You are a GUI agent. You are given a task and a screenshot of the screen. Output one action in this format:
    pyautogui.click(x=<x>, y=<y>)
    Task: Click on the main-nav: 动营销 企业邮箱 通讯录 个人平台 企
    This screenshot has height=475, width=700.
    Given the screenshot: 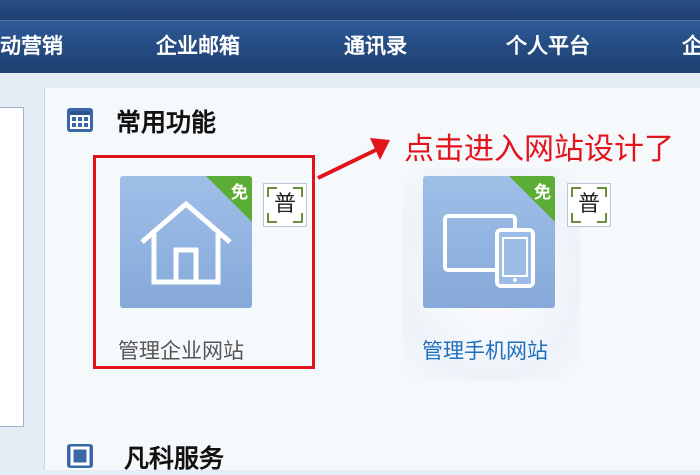 What is the action you would take?
    pyautogui.click(x=350, y=46)
    